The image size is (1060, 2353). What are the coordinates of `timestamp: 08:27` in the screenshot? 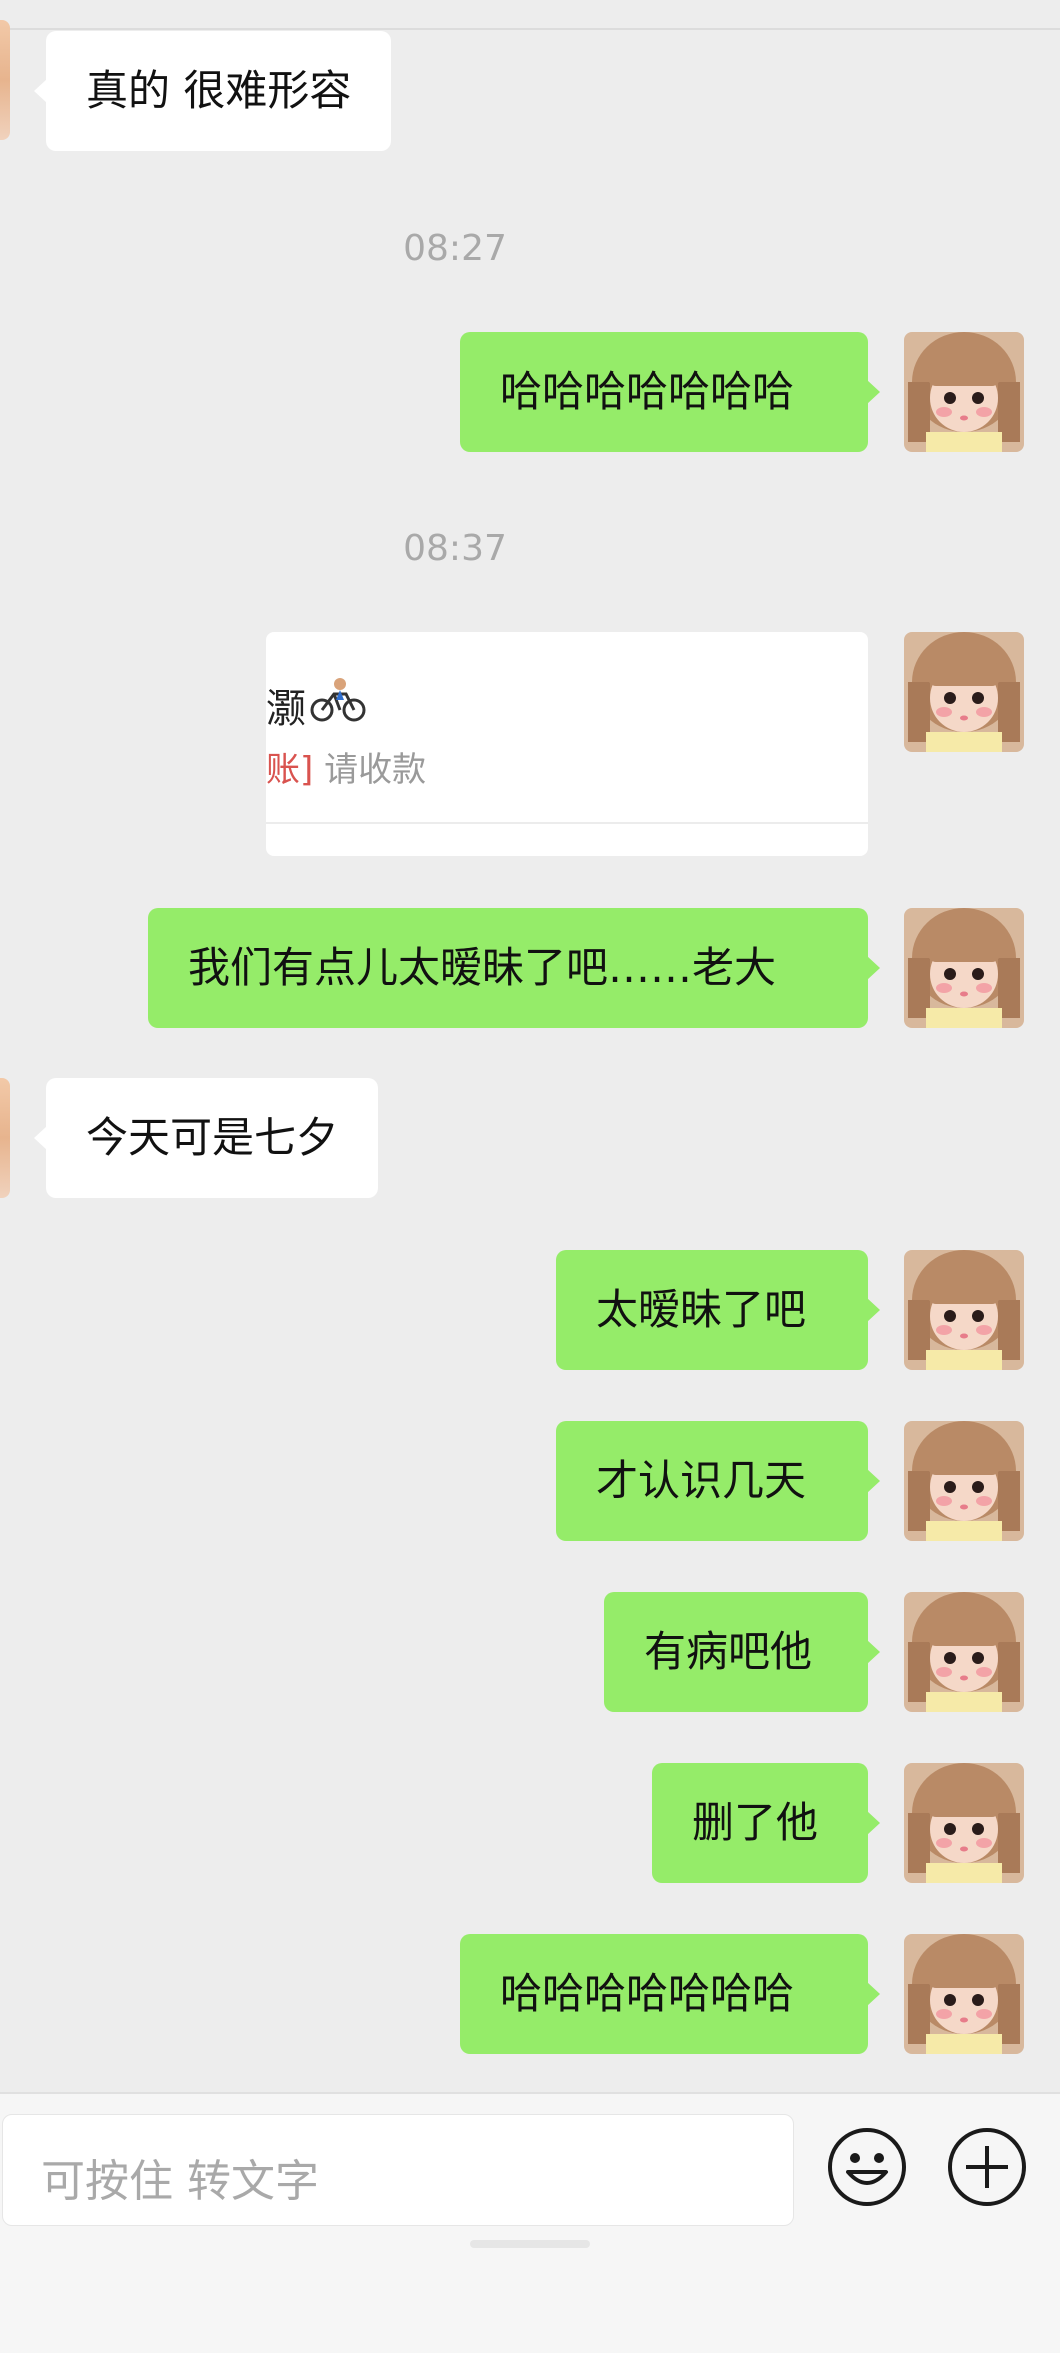 It's located at (455, 248).